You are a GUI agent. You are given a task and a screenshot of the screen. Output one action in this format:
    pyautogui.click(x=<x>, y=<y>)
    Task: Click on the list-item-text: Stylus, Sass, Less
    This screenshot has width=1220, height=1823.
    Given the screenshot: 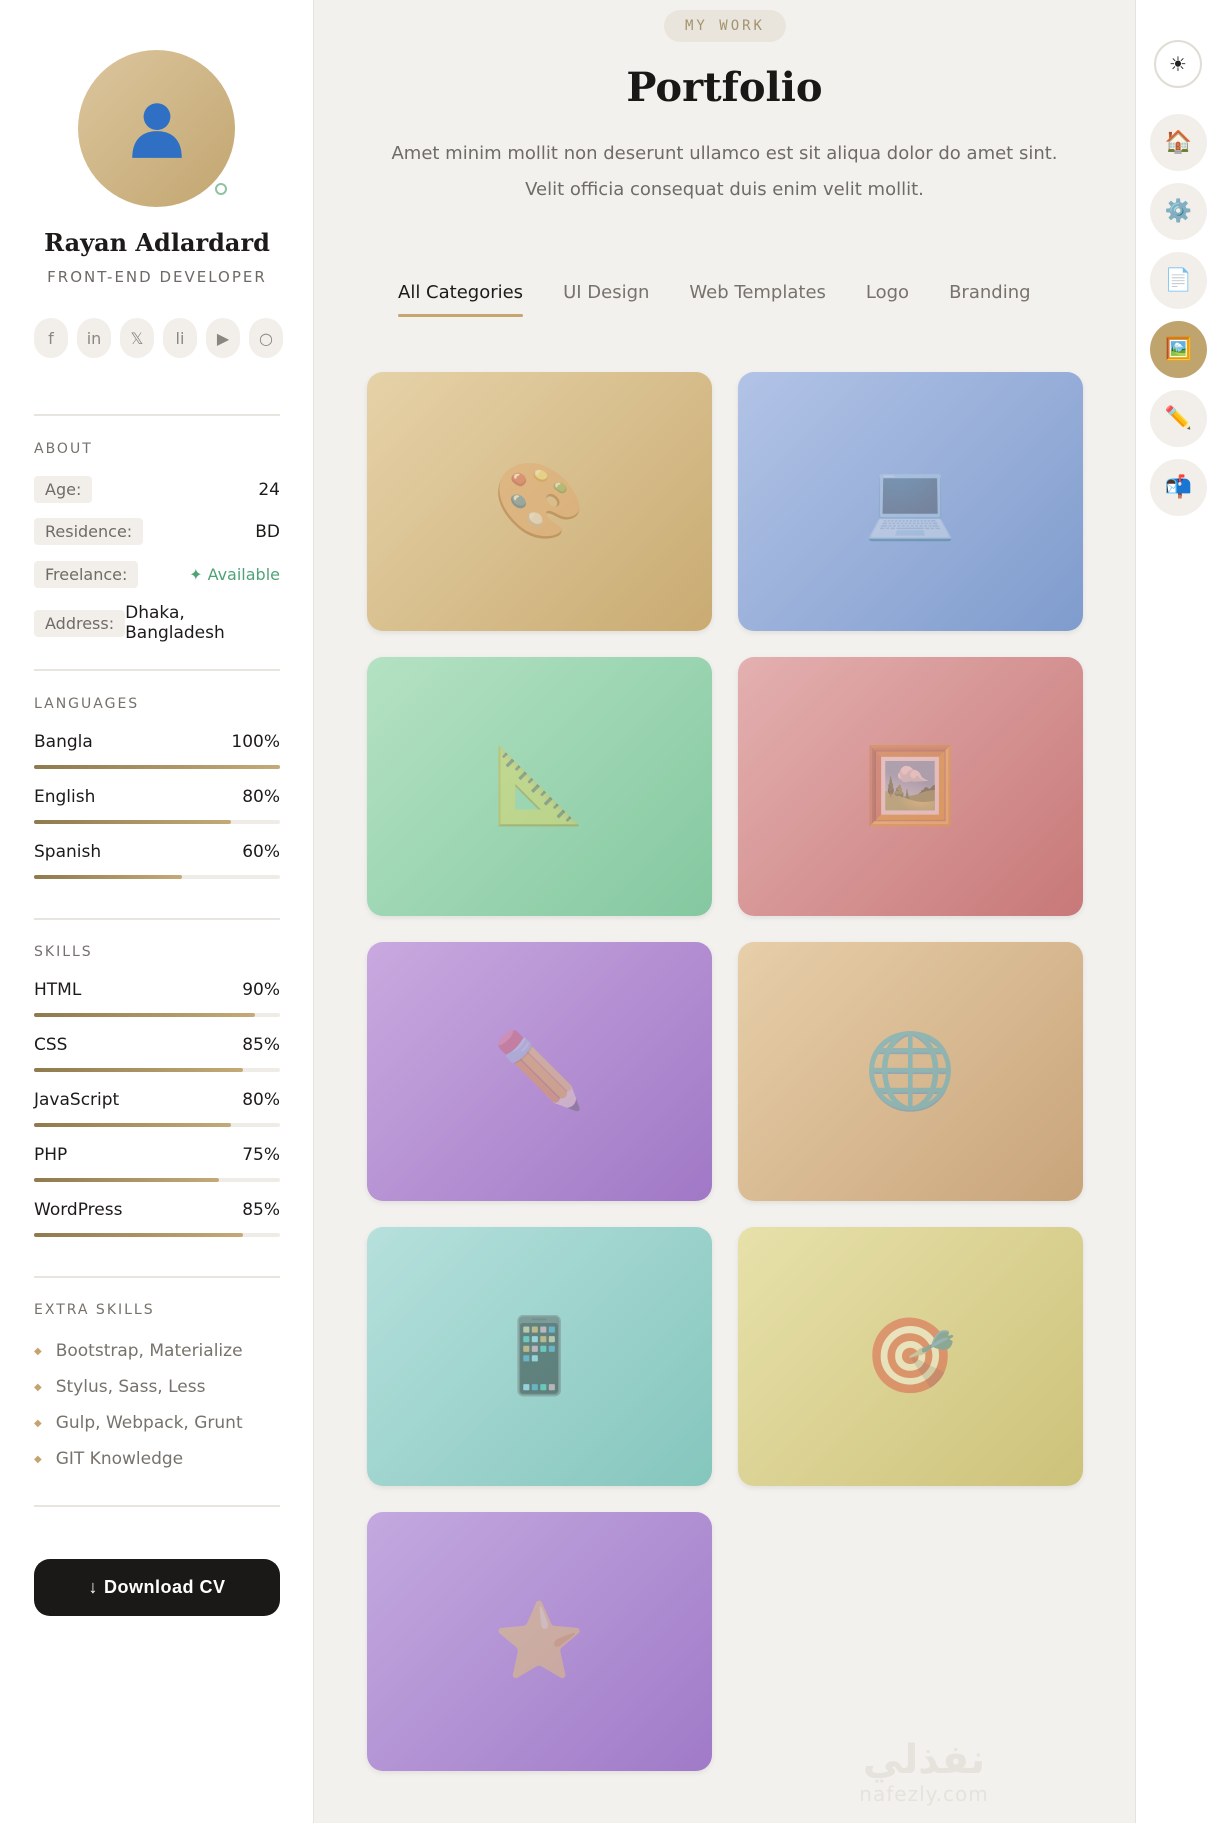 What is the action you would take?
    pyautogui.click(x=130, y=1387)
    